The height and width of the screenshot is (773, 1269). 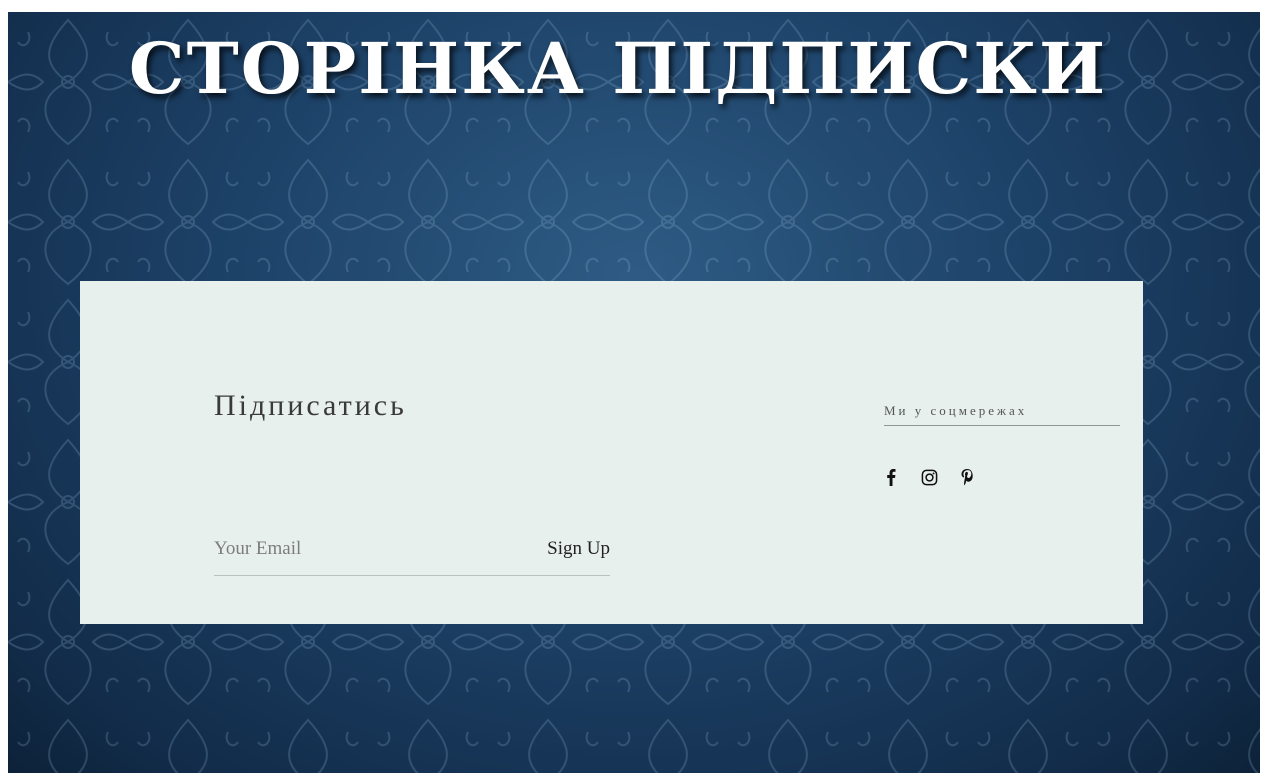 I want to click on sign-up-button: Sign Up, so click(x=578, y=549).